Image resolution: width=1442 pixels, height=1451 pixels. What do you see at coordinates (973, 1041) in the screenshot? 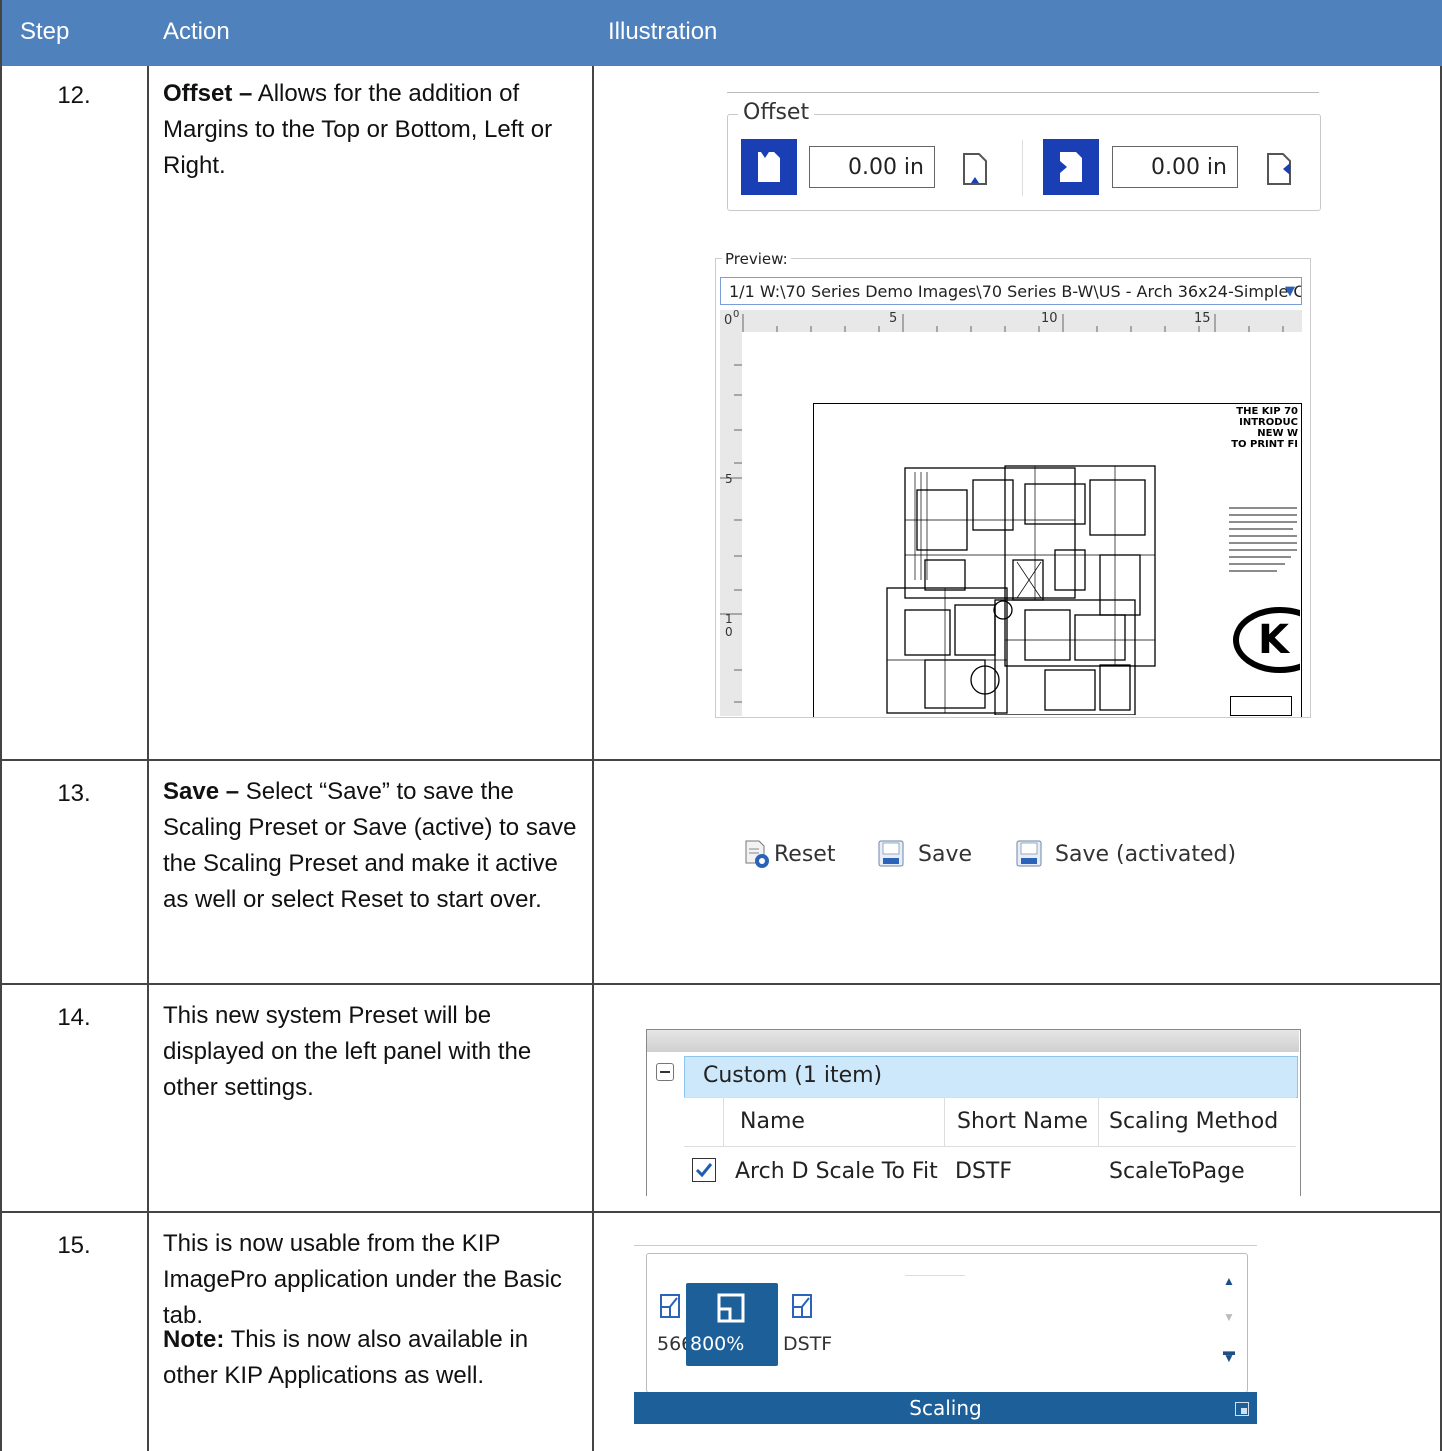
I see `grid-titlebar` at bounding box center [973, 1041].